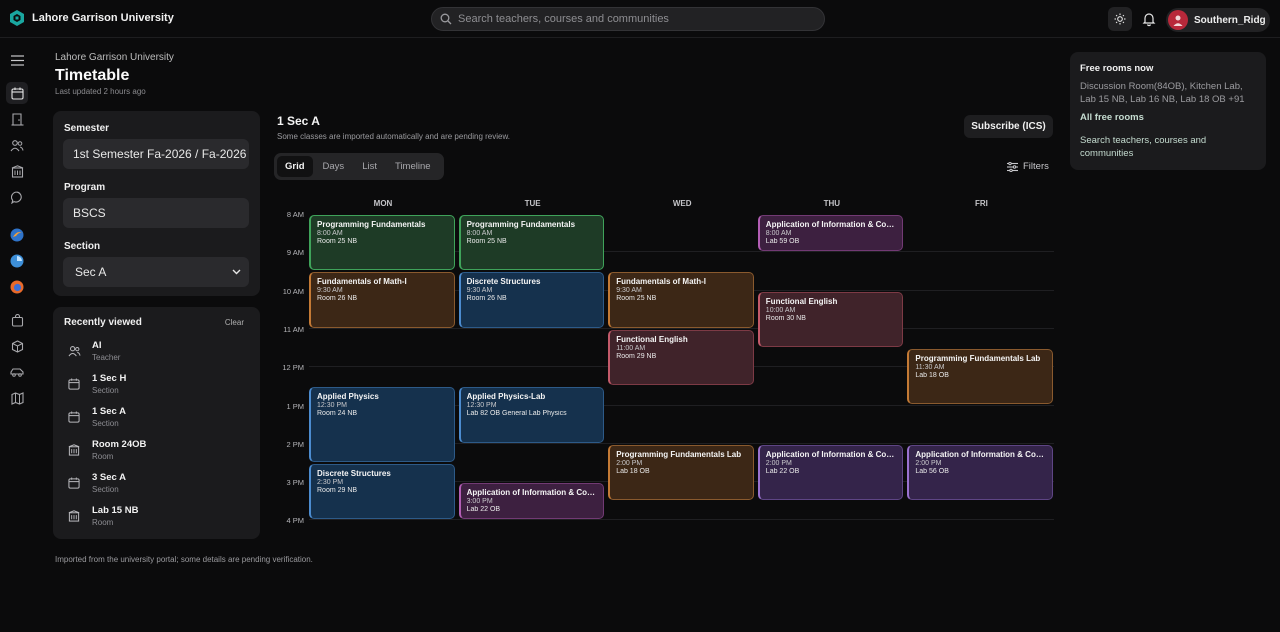 The width and height of the screenshot is (1280, 632). I want to click on search-link: Search teachers, courses and communities, so click(1155, 147).